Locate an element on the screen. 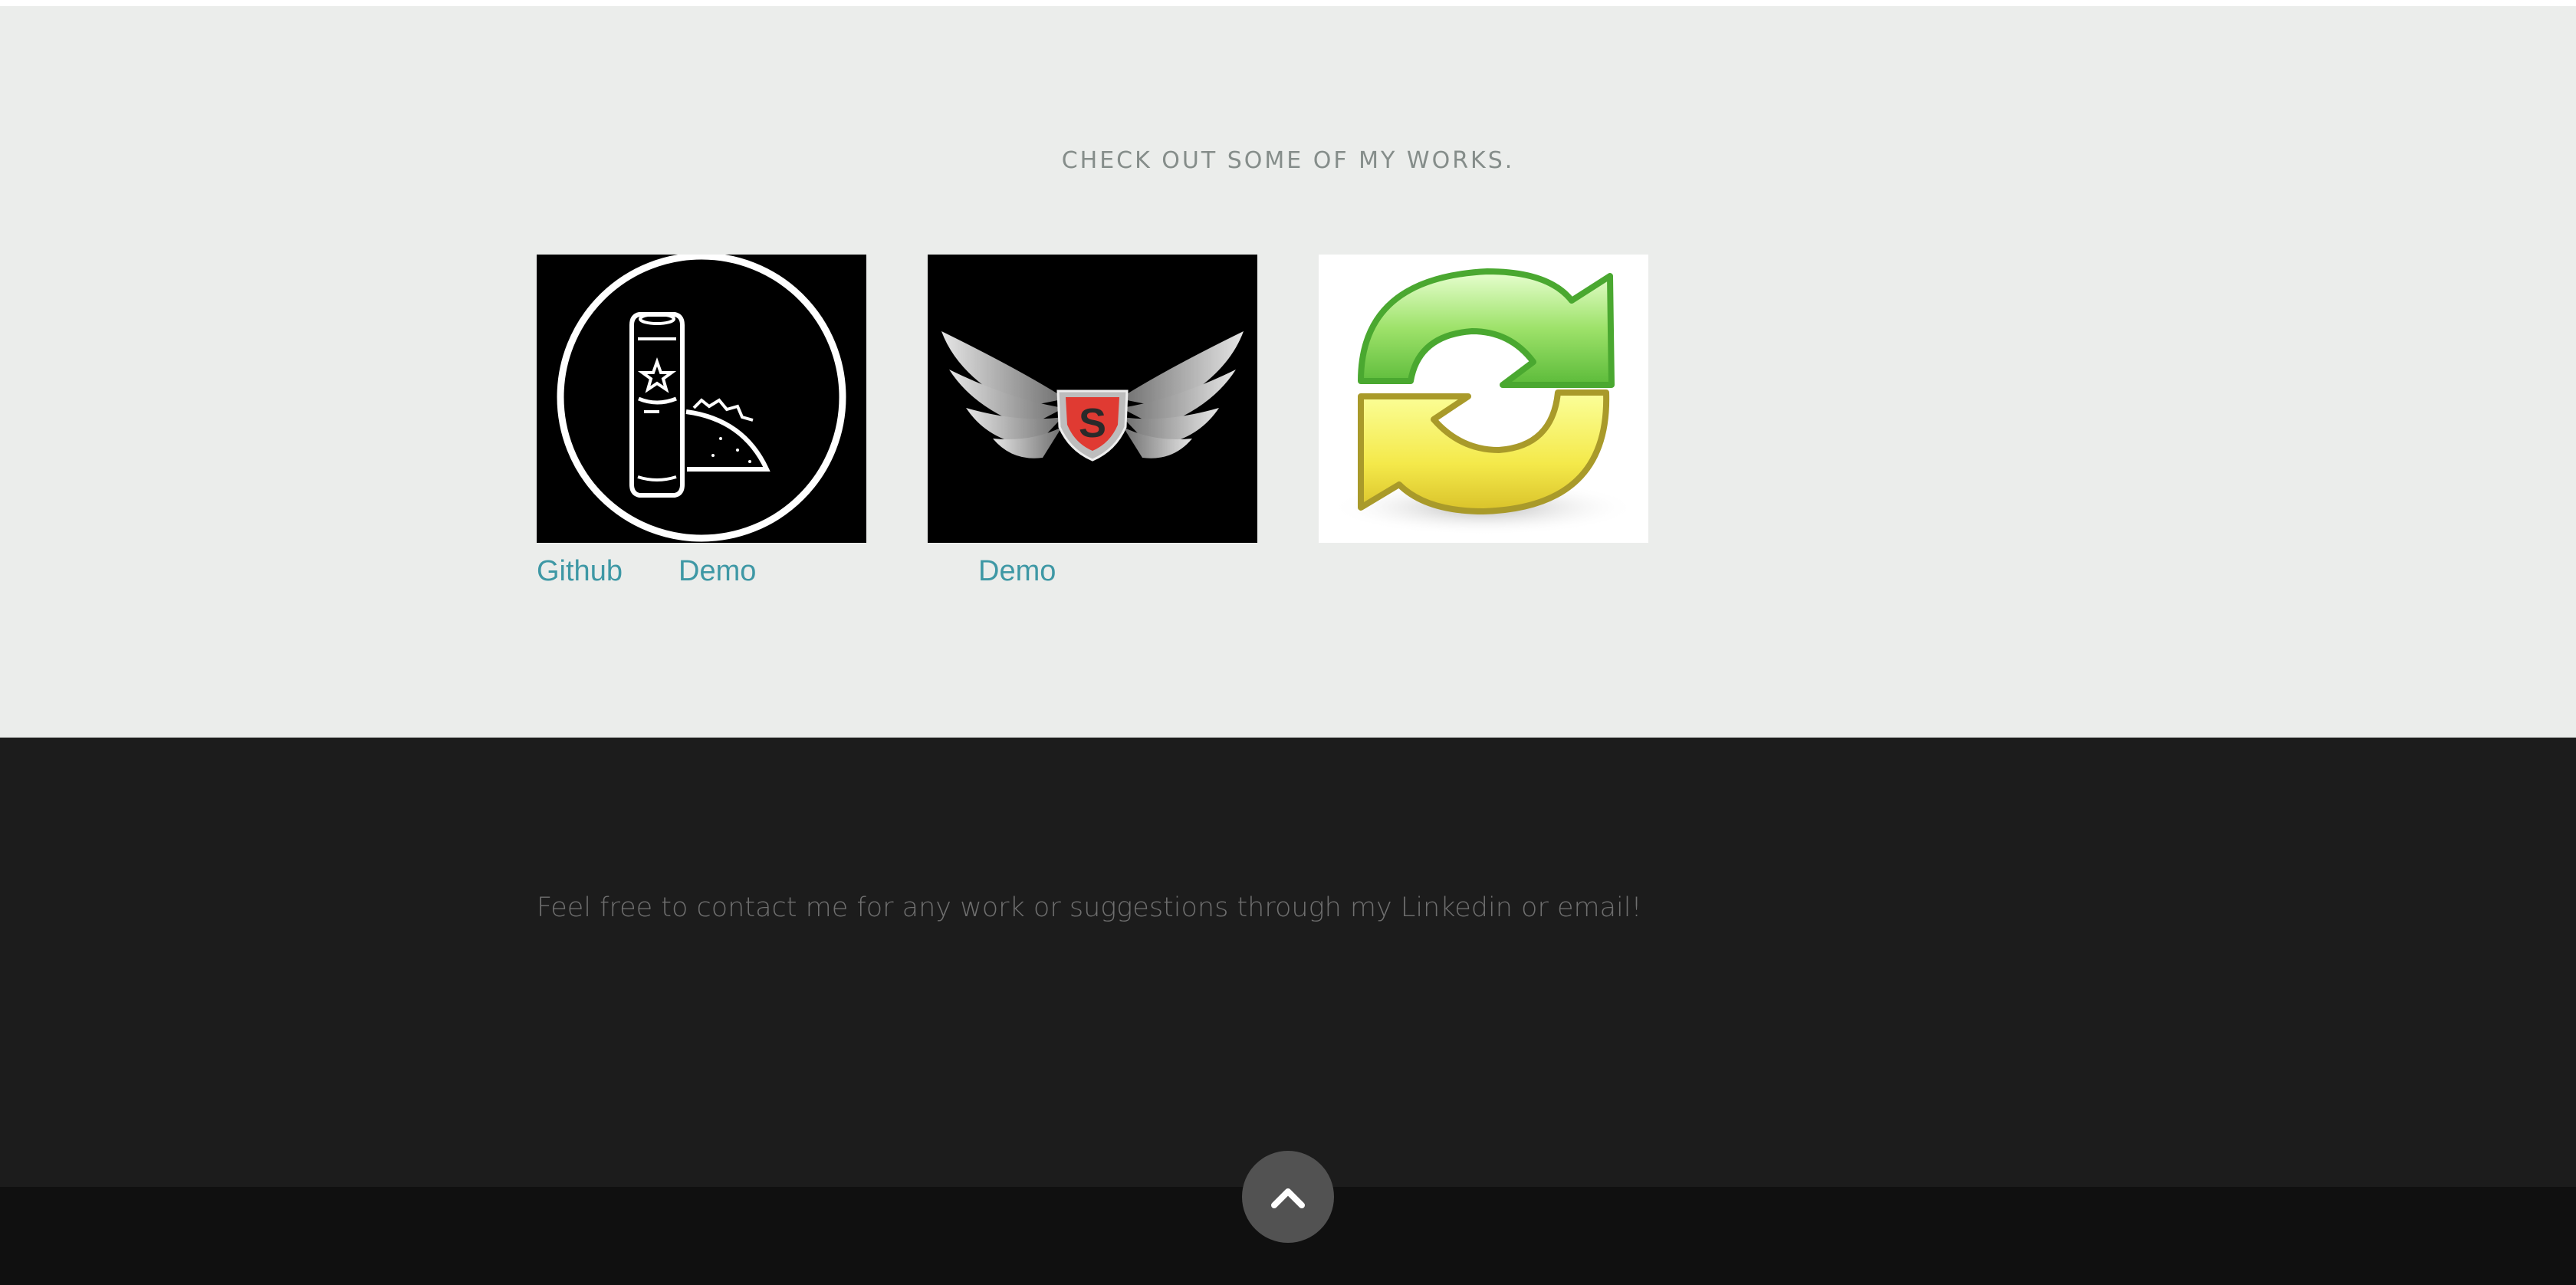 This screenshot has width=2576, height=1285. chevron-up-icon is located at coordinates (1288, 1198).